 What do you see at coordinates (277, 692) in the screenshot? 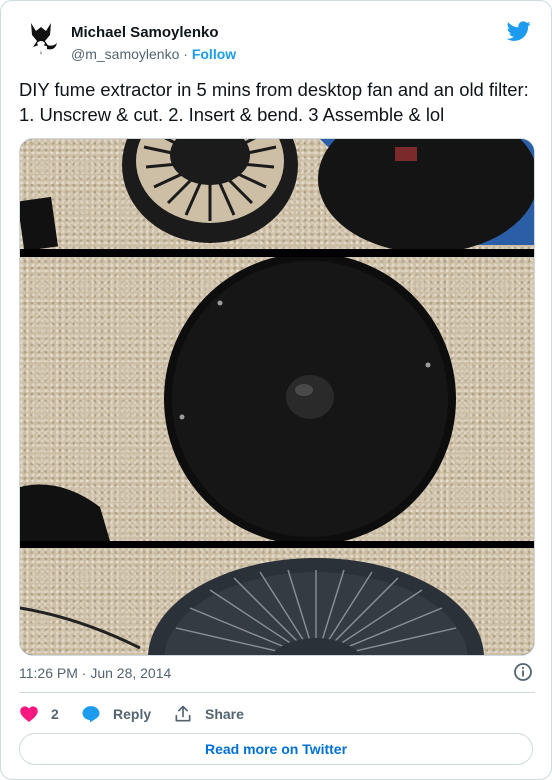
I see `divider` at bounding box center [277, 692].